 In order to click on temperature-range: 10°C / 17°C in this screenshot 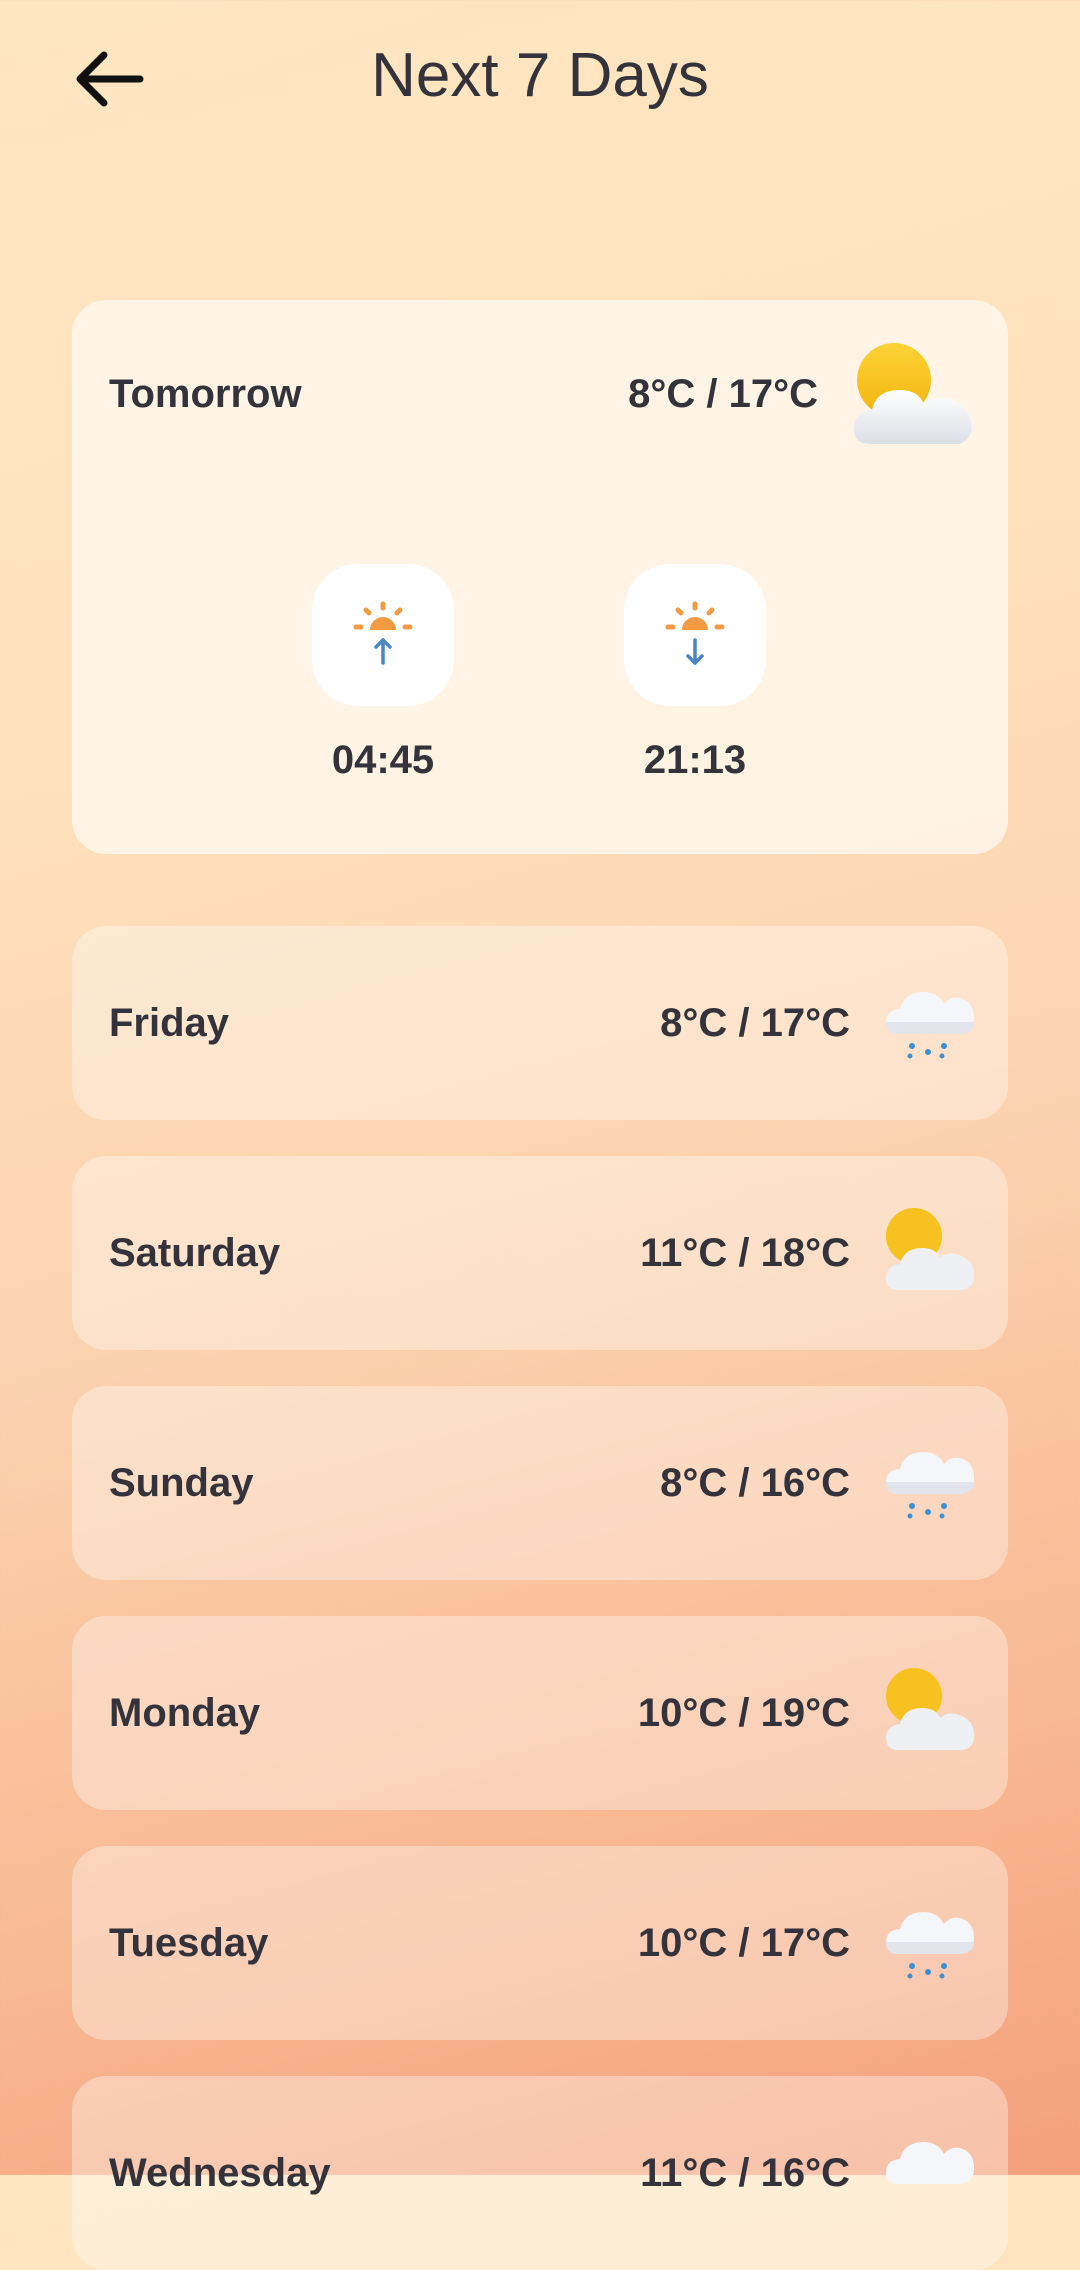, I will do `click(743, 1943)`.